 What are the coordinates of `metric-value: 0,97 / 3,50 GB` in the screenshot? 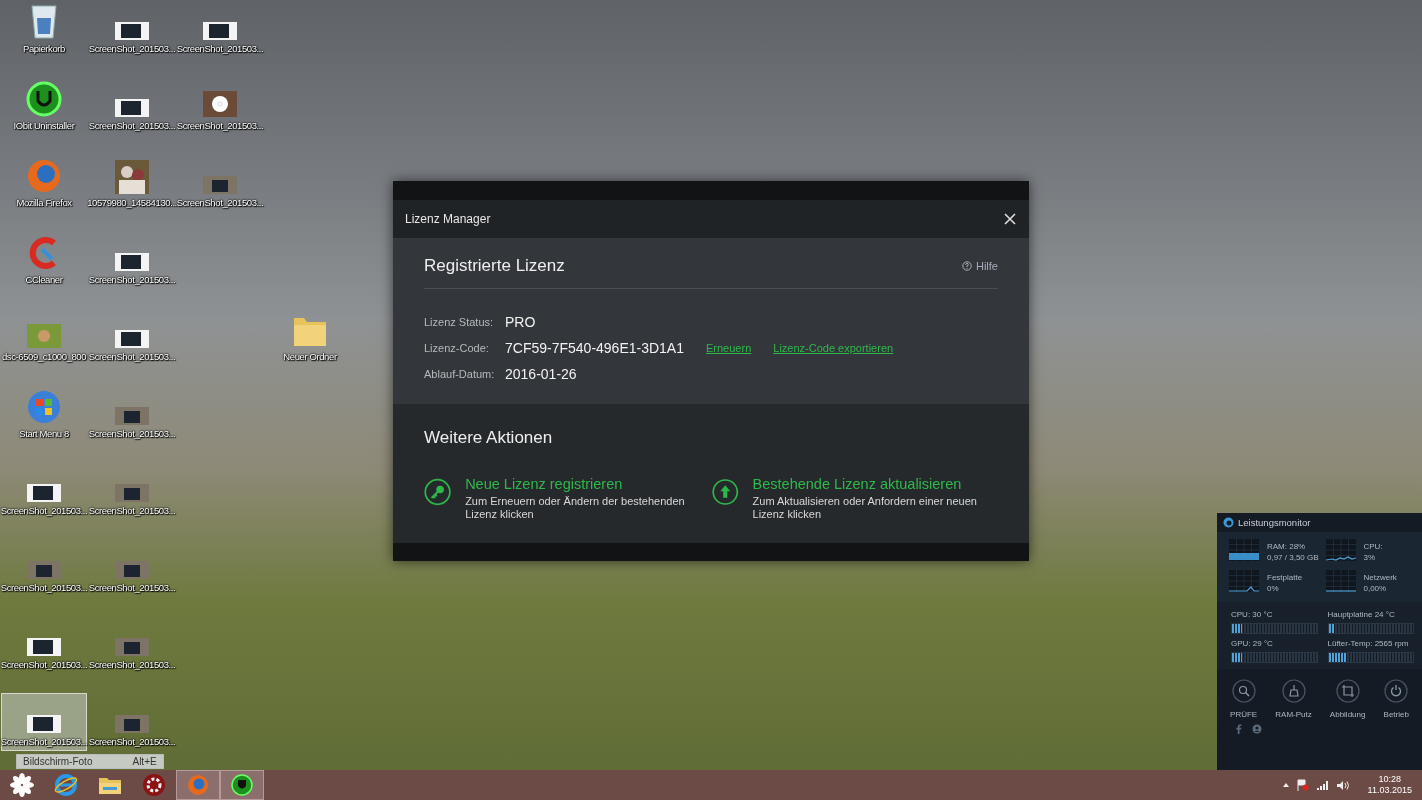 It's located at (1293, 557).